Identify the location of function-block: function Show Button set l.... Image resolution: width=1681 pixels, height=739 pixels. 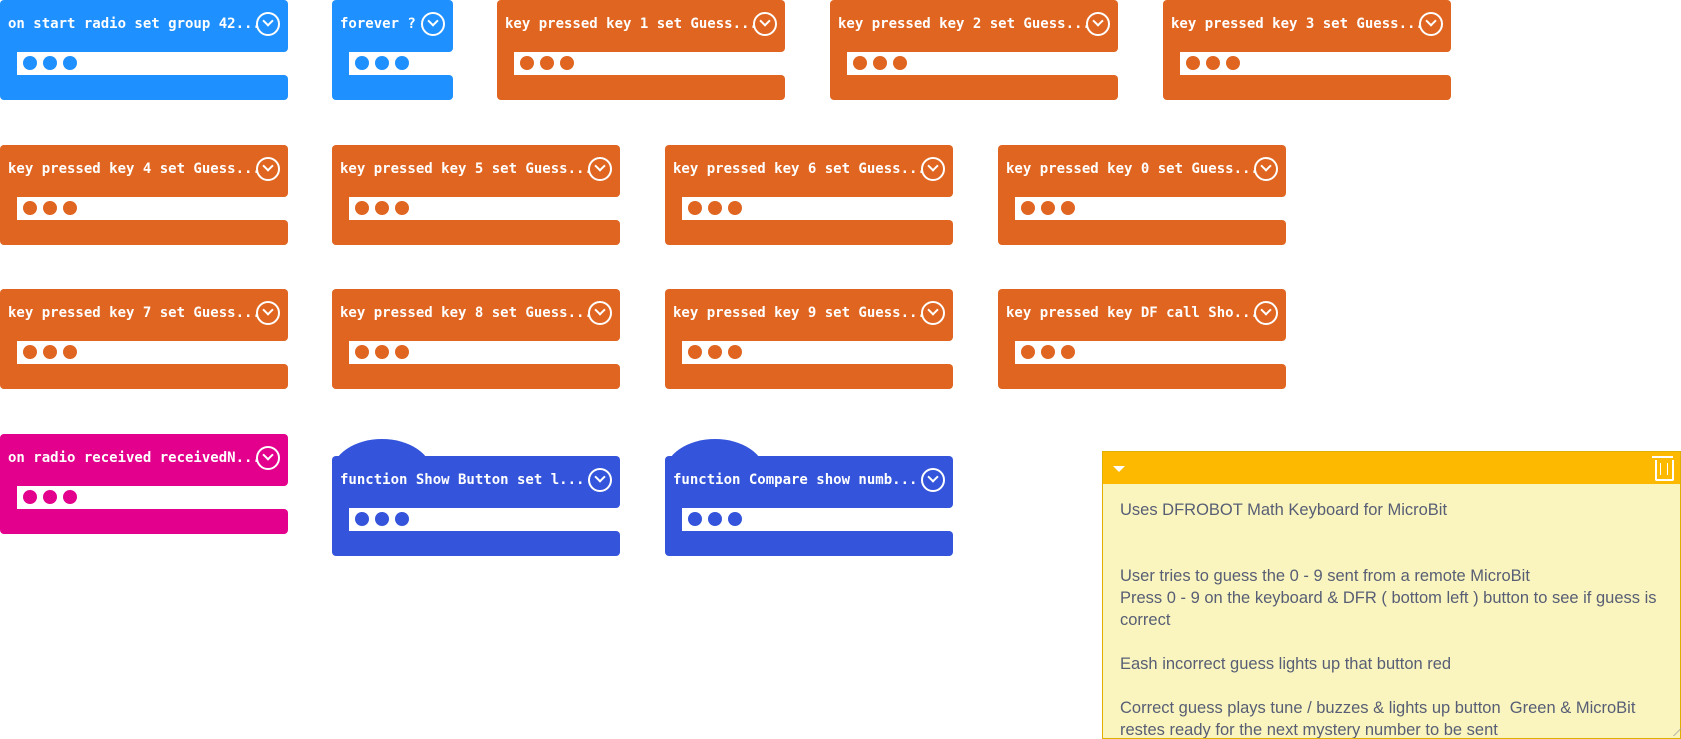
(476, 497).